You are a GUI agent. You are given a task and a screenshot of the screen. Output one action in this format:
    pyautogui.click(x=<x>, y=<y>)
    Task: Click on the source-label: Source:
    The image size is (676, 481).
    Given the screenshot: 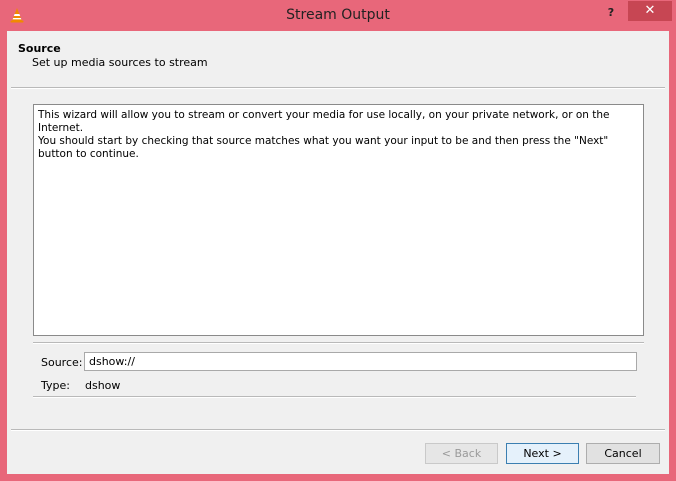 What is the action you would take?
    pyautogui.click(x=62, y=362)
    